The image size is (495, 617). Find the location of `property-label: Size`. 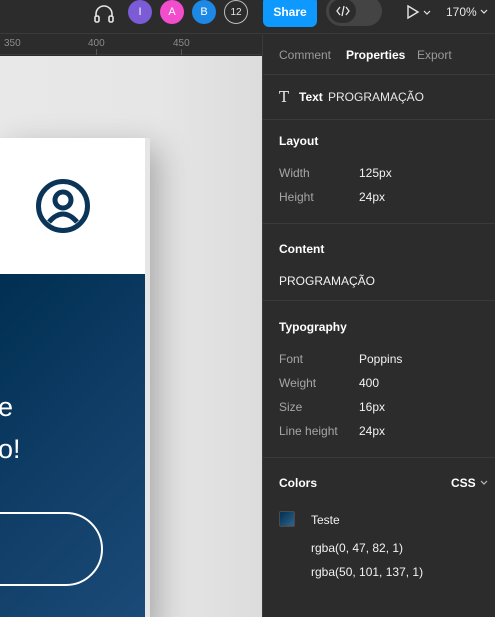

property-label: Size is located at coordinates (291, 407).